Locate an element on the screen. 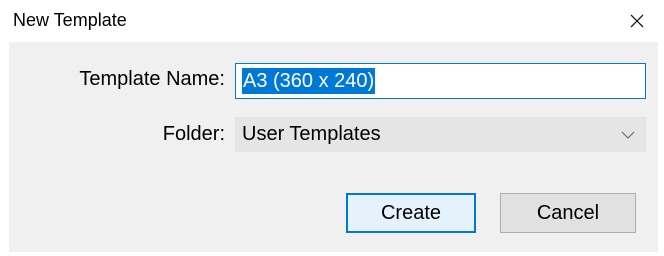 This screenshot has width=664, height=256. template-name-label: Template Name: is located at coordinates (152, 79).